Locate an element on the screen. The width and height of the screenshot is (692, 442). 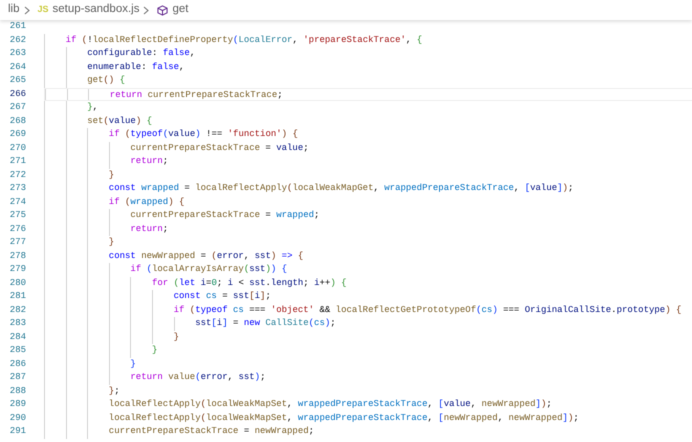
line-number: 288 is located at coordinates (17, 391).